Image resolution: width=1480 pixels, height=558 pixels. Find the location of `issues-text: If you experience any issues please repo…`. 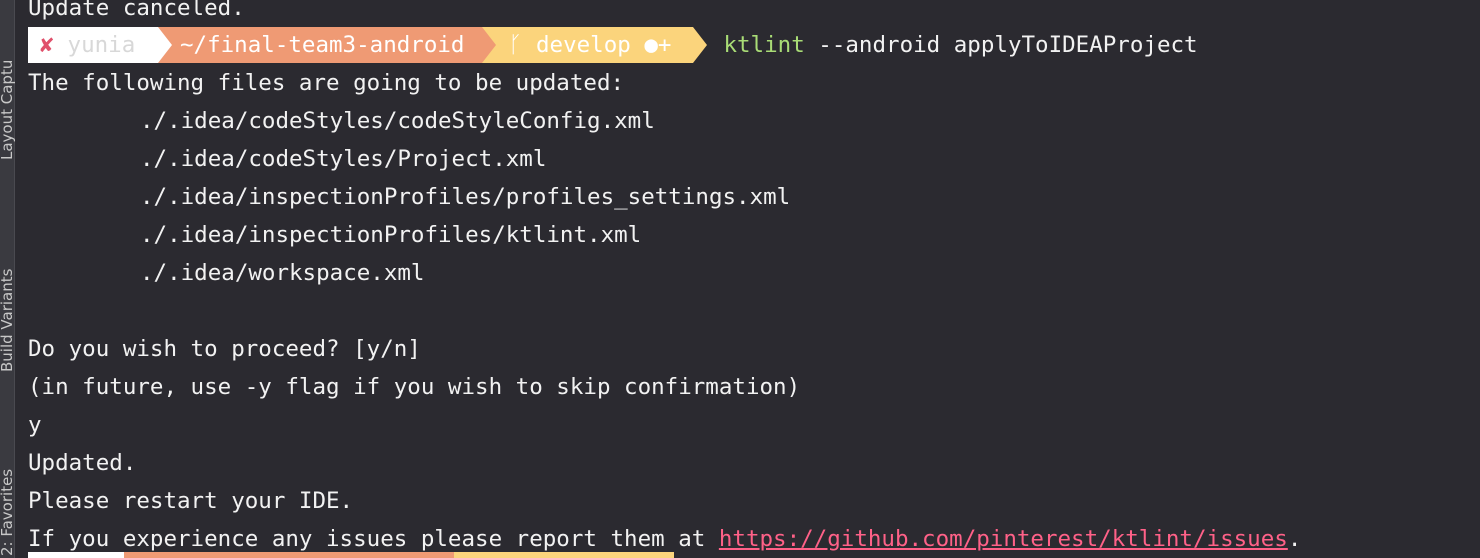

issues-text: If you experience any issues please repo… is located at coordinates (373, 539).